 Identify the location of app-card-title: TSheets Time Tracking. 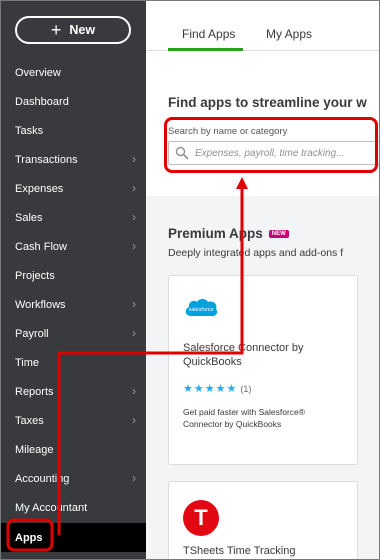
(239, 551).